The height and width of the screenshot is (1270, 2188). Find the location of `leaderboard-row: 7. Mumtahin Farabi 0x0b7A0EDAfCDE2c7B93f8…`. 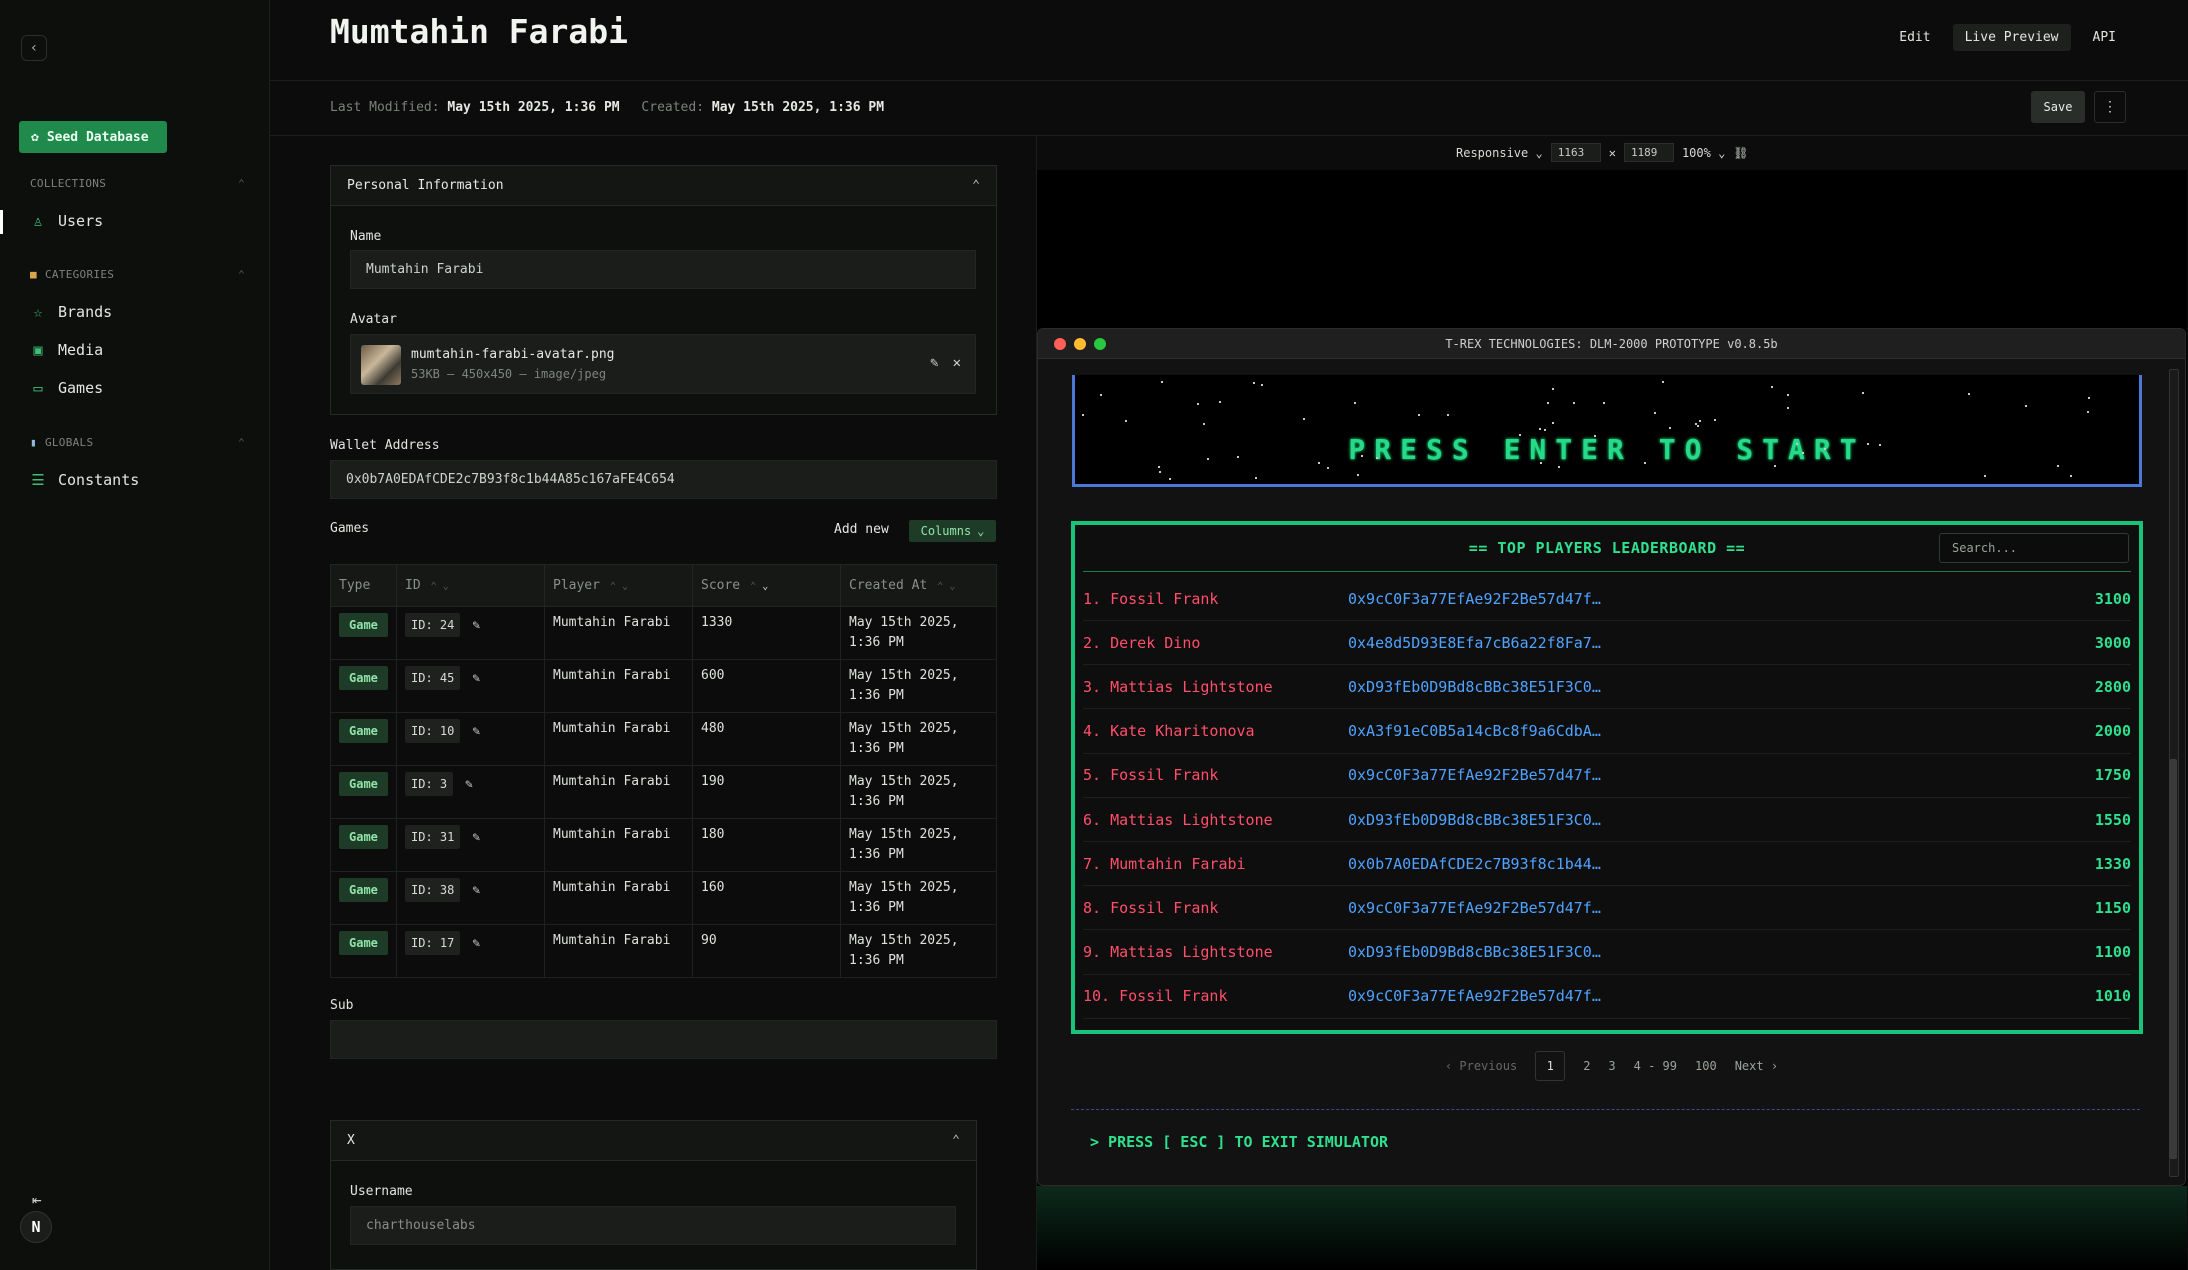

leaderboard-row: 7. Mumtahin Farabi 0x0b7A0EDAfCDE2c7B93f8… is located at coordinates (1607, 864).